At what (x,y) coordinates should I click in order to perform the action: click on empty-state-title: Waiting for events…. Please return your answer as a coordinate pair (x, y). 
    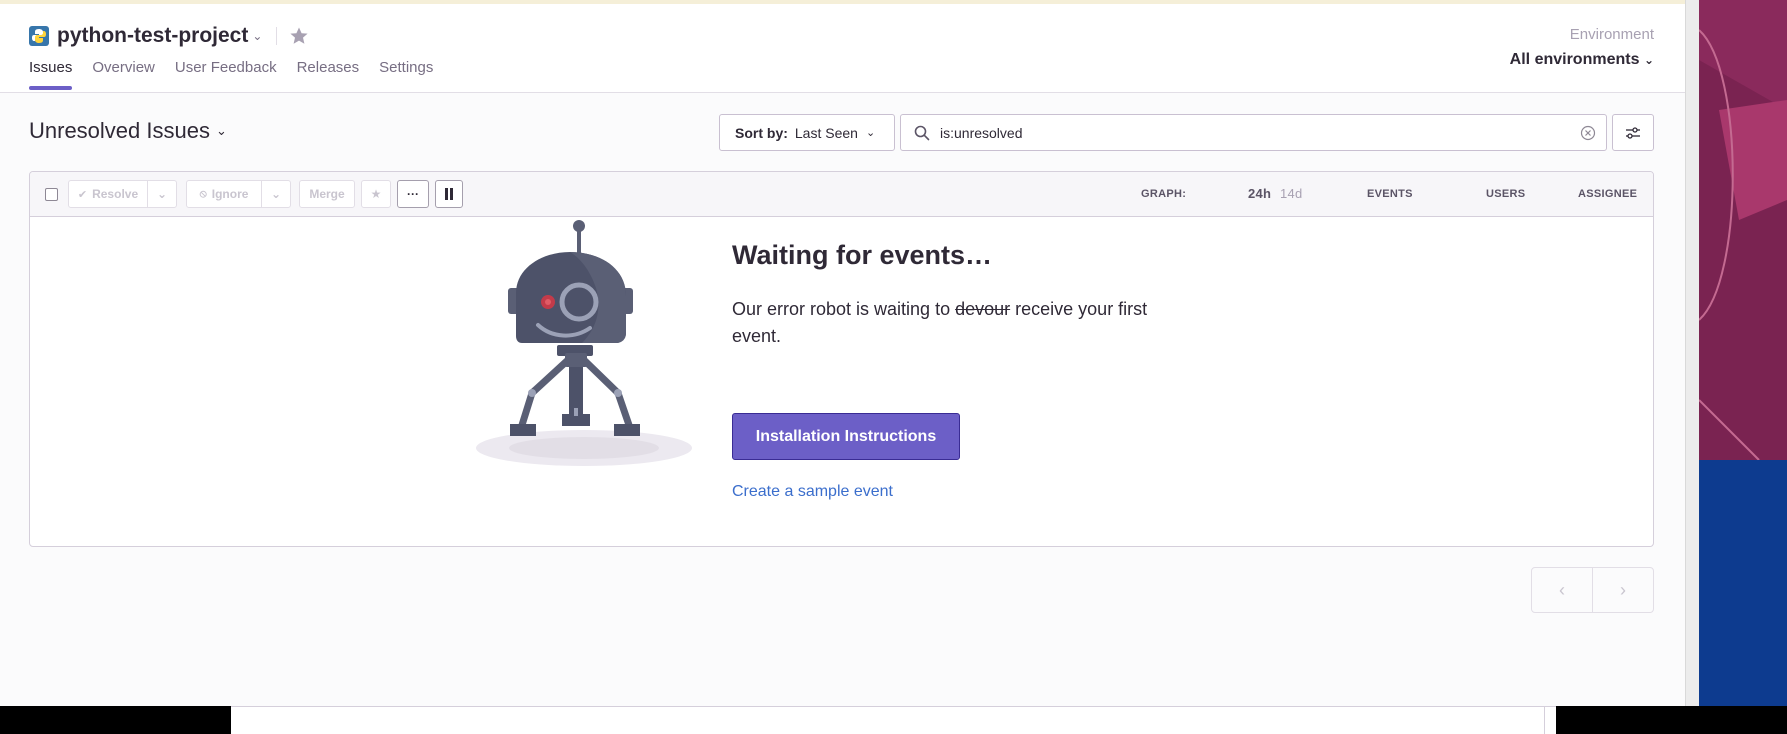
    Looking at the image, I should click on (862, 255).